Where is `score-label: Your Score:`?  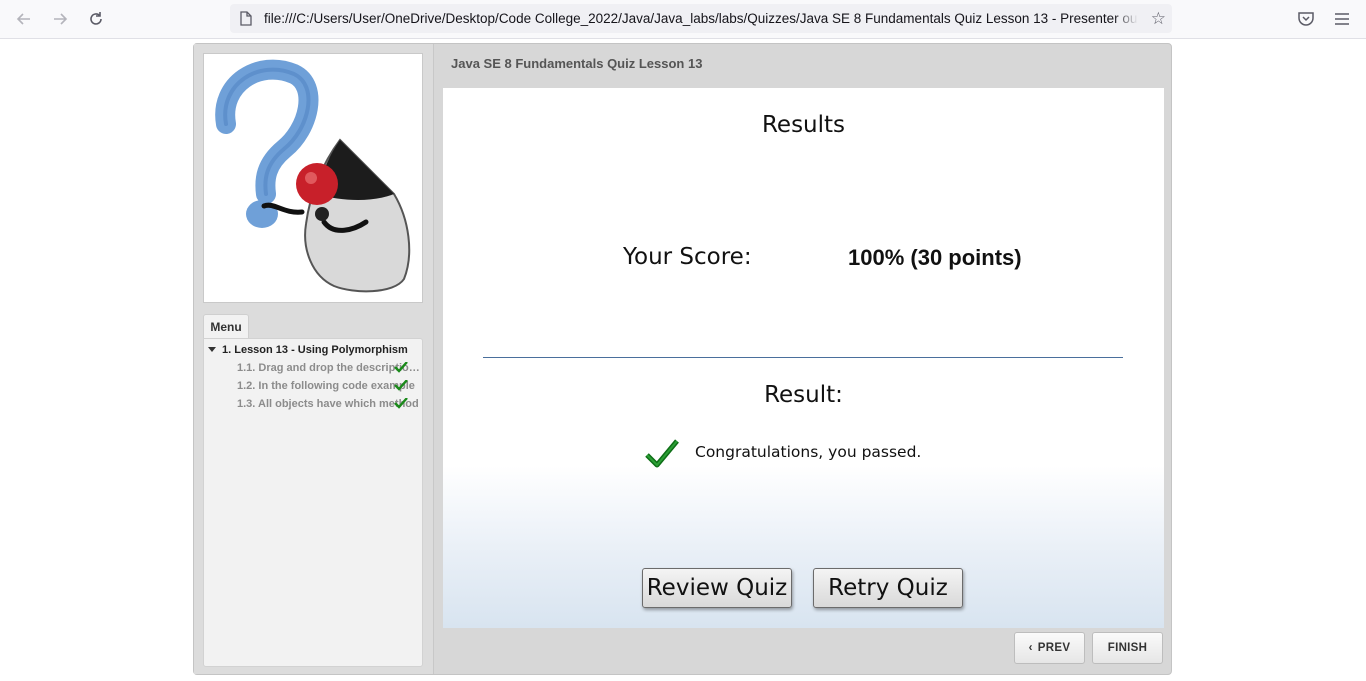
score-label: Your Score: is located at coordinates (687, 257).